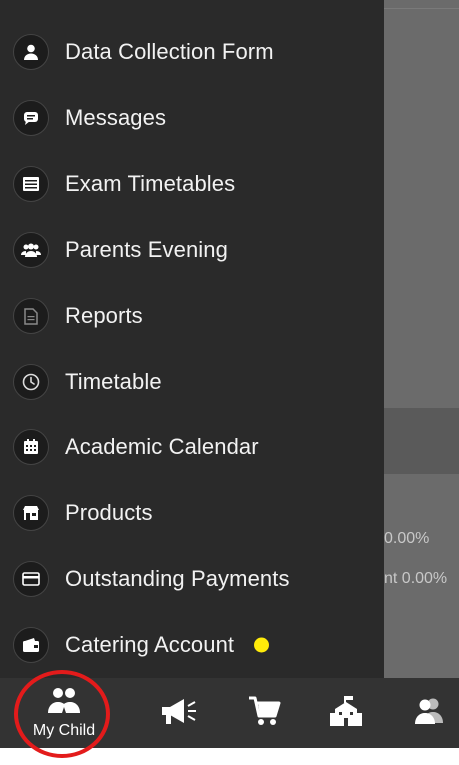 The image size is (459, 765). What do you see at coordinates (146, 249) in the screenshot?
I see `menu-item-label: Parents Evening` at bounding box center [146, 249].